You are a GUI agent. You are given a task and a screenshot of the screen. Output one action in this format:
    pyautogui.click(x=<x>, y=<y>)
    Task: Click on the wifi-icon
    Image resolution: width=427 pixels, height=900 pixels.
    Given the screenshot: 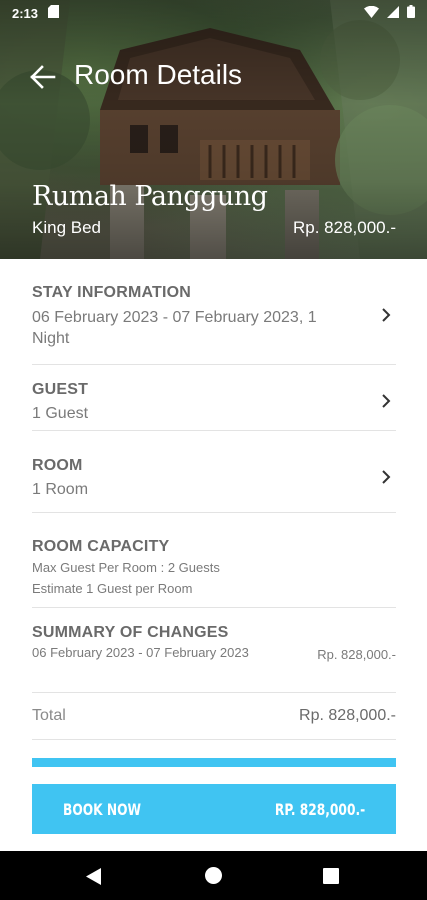 What is the action you would take?
    pyautogui.click(x=371, y=13)
    